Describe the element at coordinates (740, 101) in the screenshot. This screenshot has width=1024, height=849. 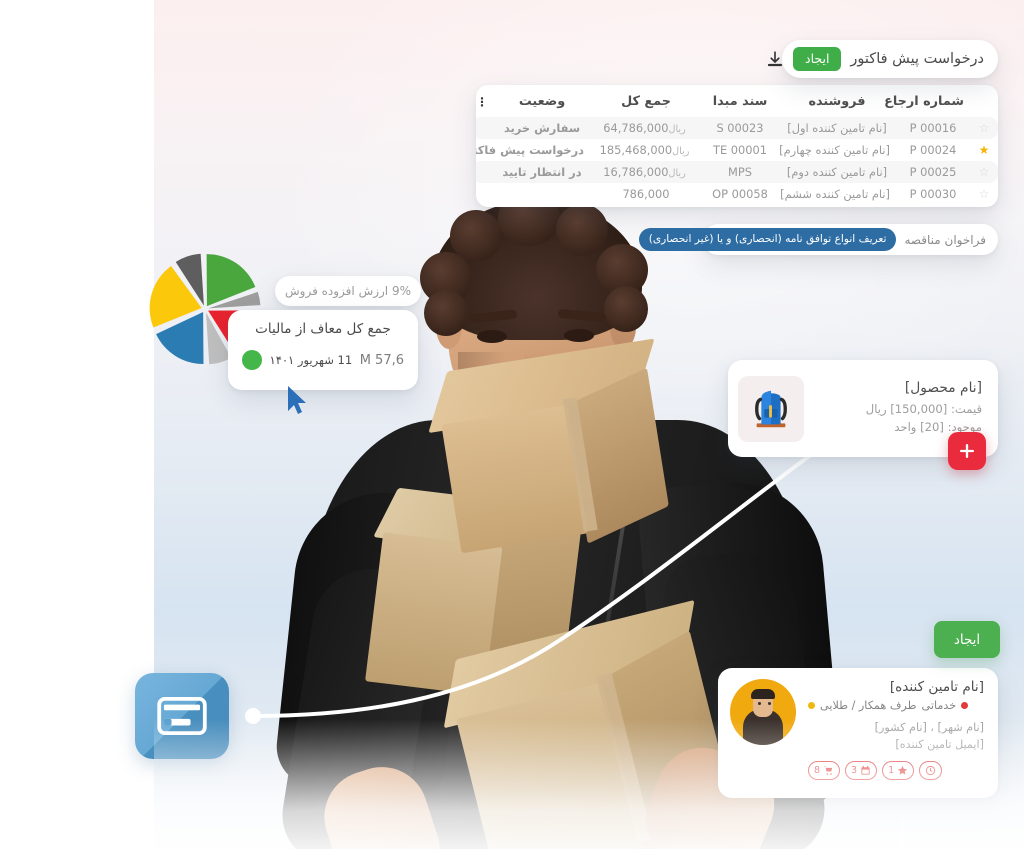
I see `th-source-doc: سند مبدا` at that location.